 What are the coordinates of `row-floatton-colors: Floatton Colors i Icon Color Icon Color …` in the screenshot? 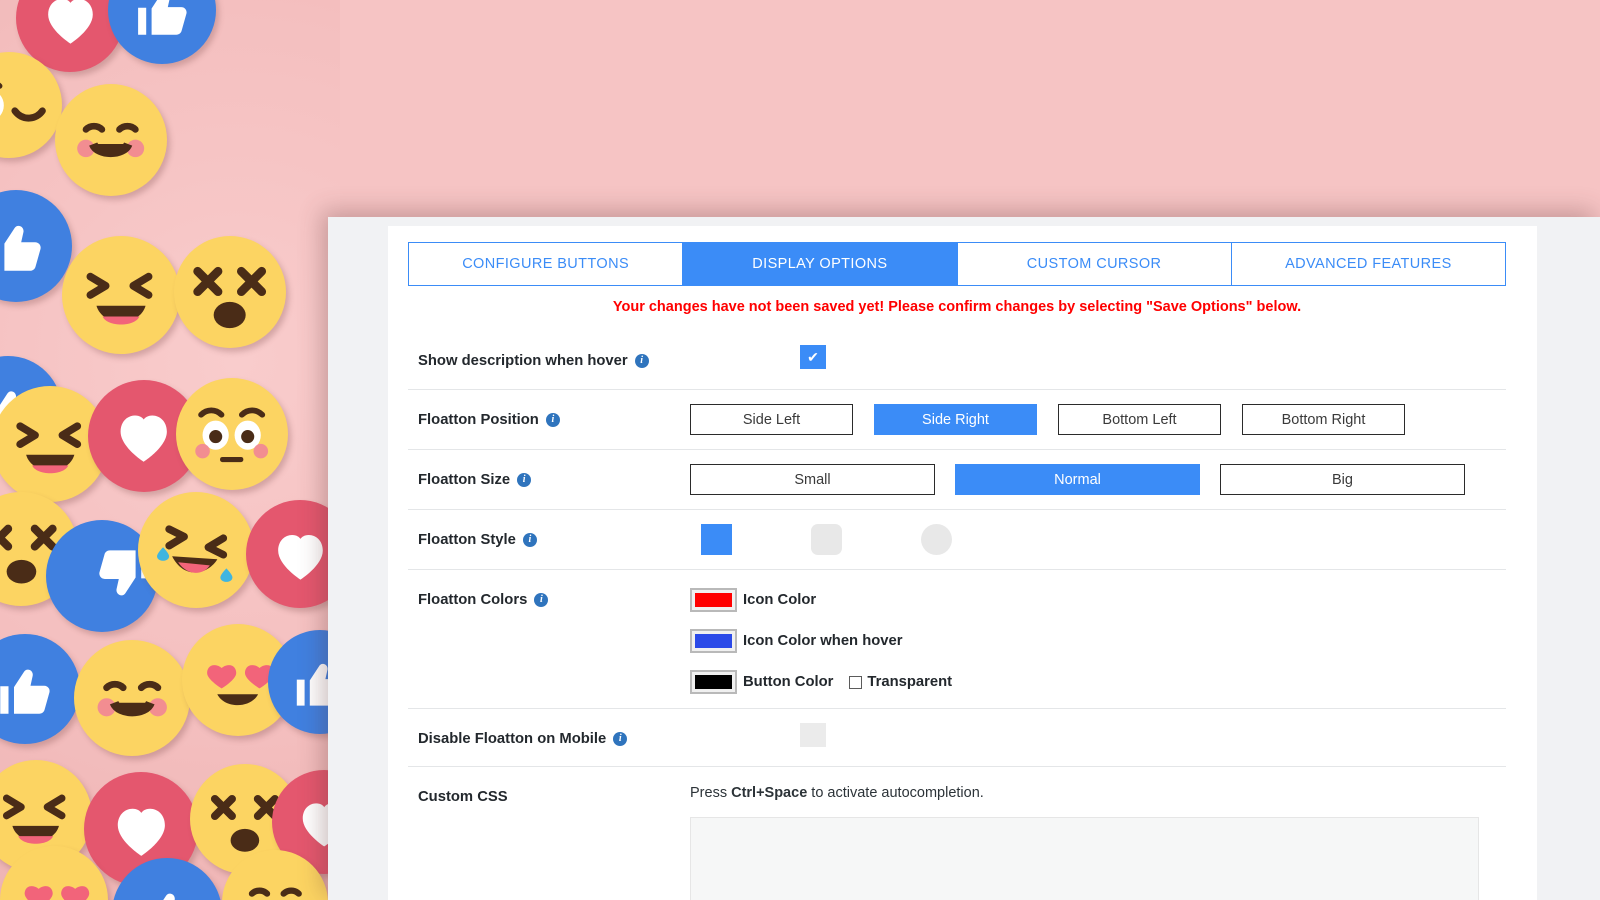 It's located at (957, 638).